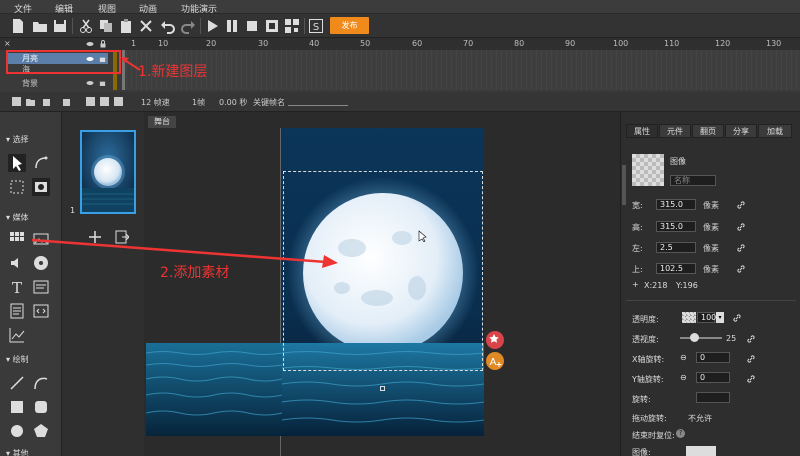  I want to click on x-rotation-input: 0, so click(713, 357).